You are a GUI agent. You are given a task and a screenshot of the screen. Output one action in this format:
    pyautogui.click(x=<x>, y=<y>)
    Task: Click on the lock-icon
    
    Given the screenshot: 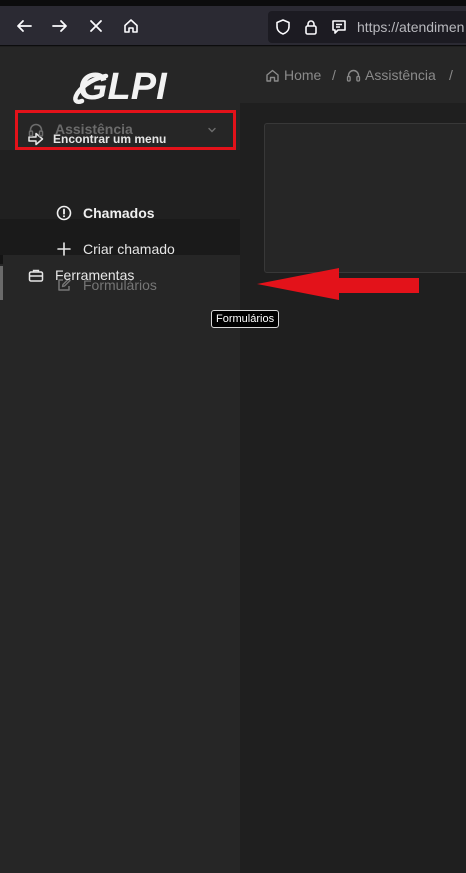 What is the action you would take?
    pyautogui.click(x=311, y=27)
    